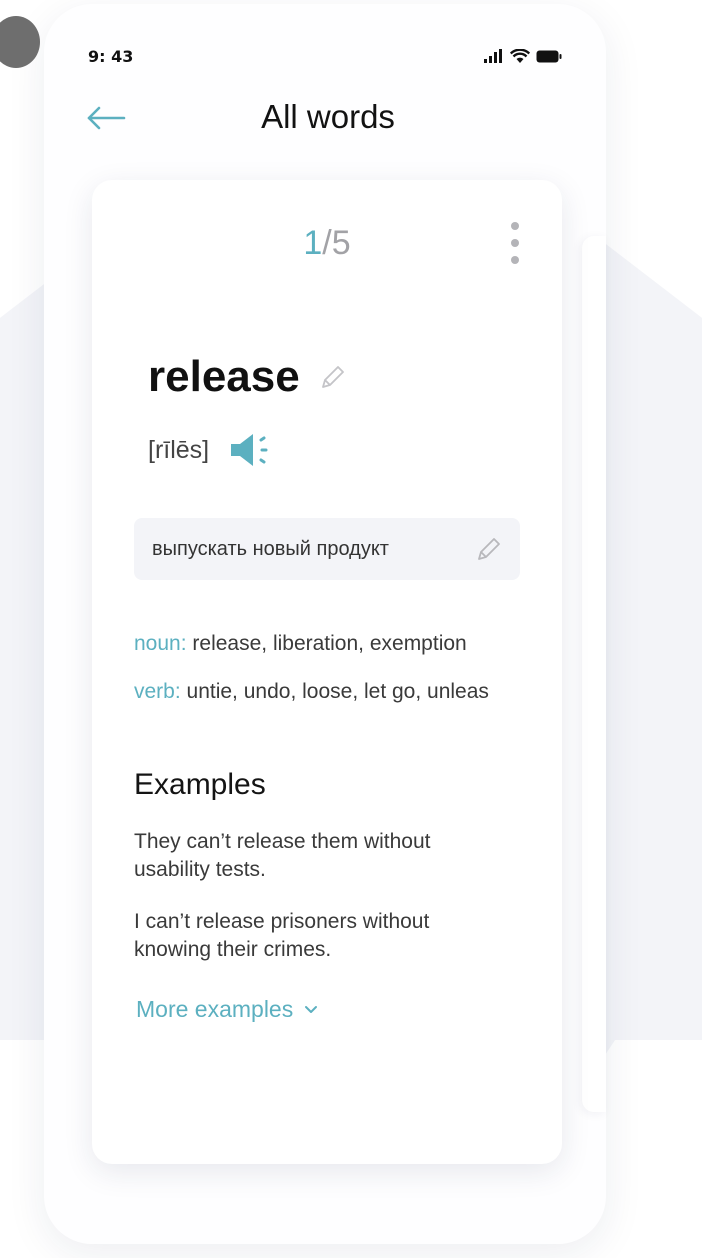 The height and width of the screenshot is (1258, 702). I want to click on speaker-icon, so click(249, 450).